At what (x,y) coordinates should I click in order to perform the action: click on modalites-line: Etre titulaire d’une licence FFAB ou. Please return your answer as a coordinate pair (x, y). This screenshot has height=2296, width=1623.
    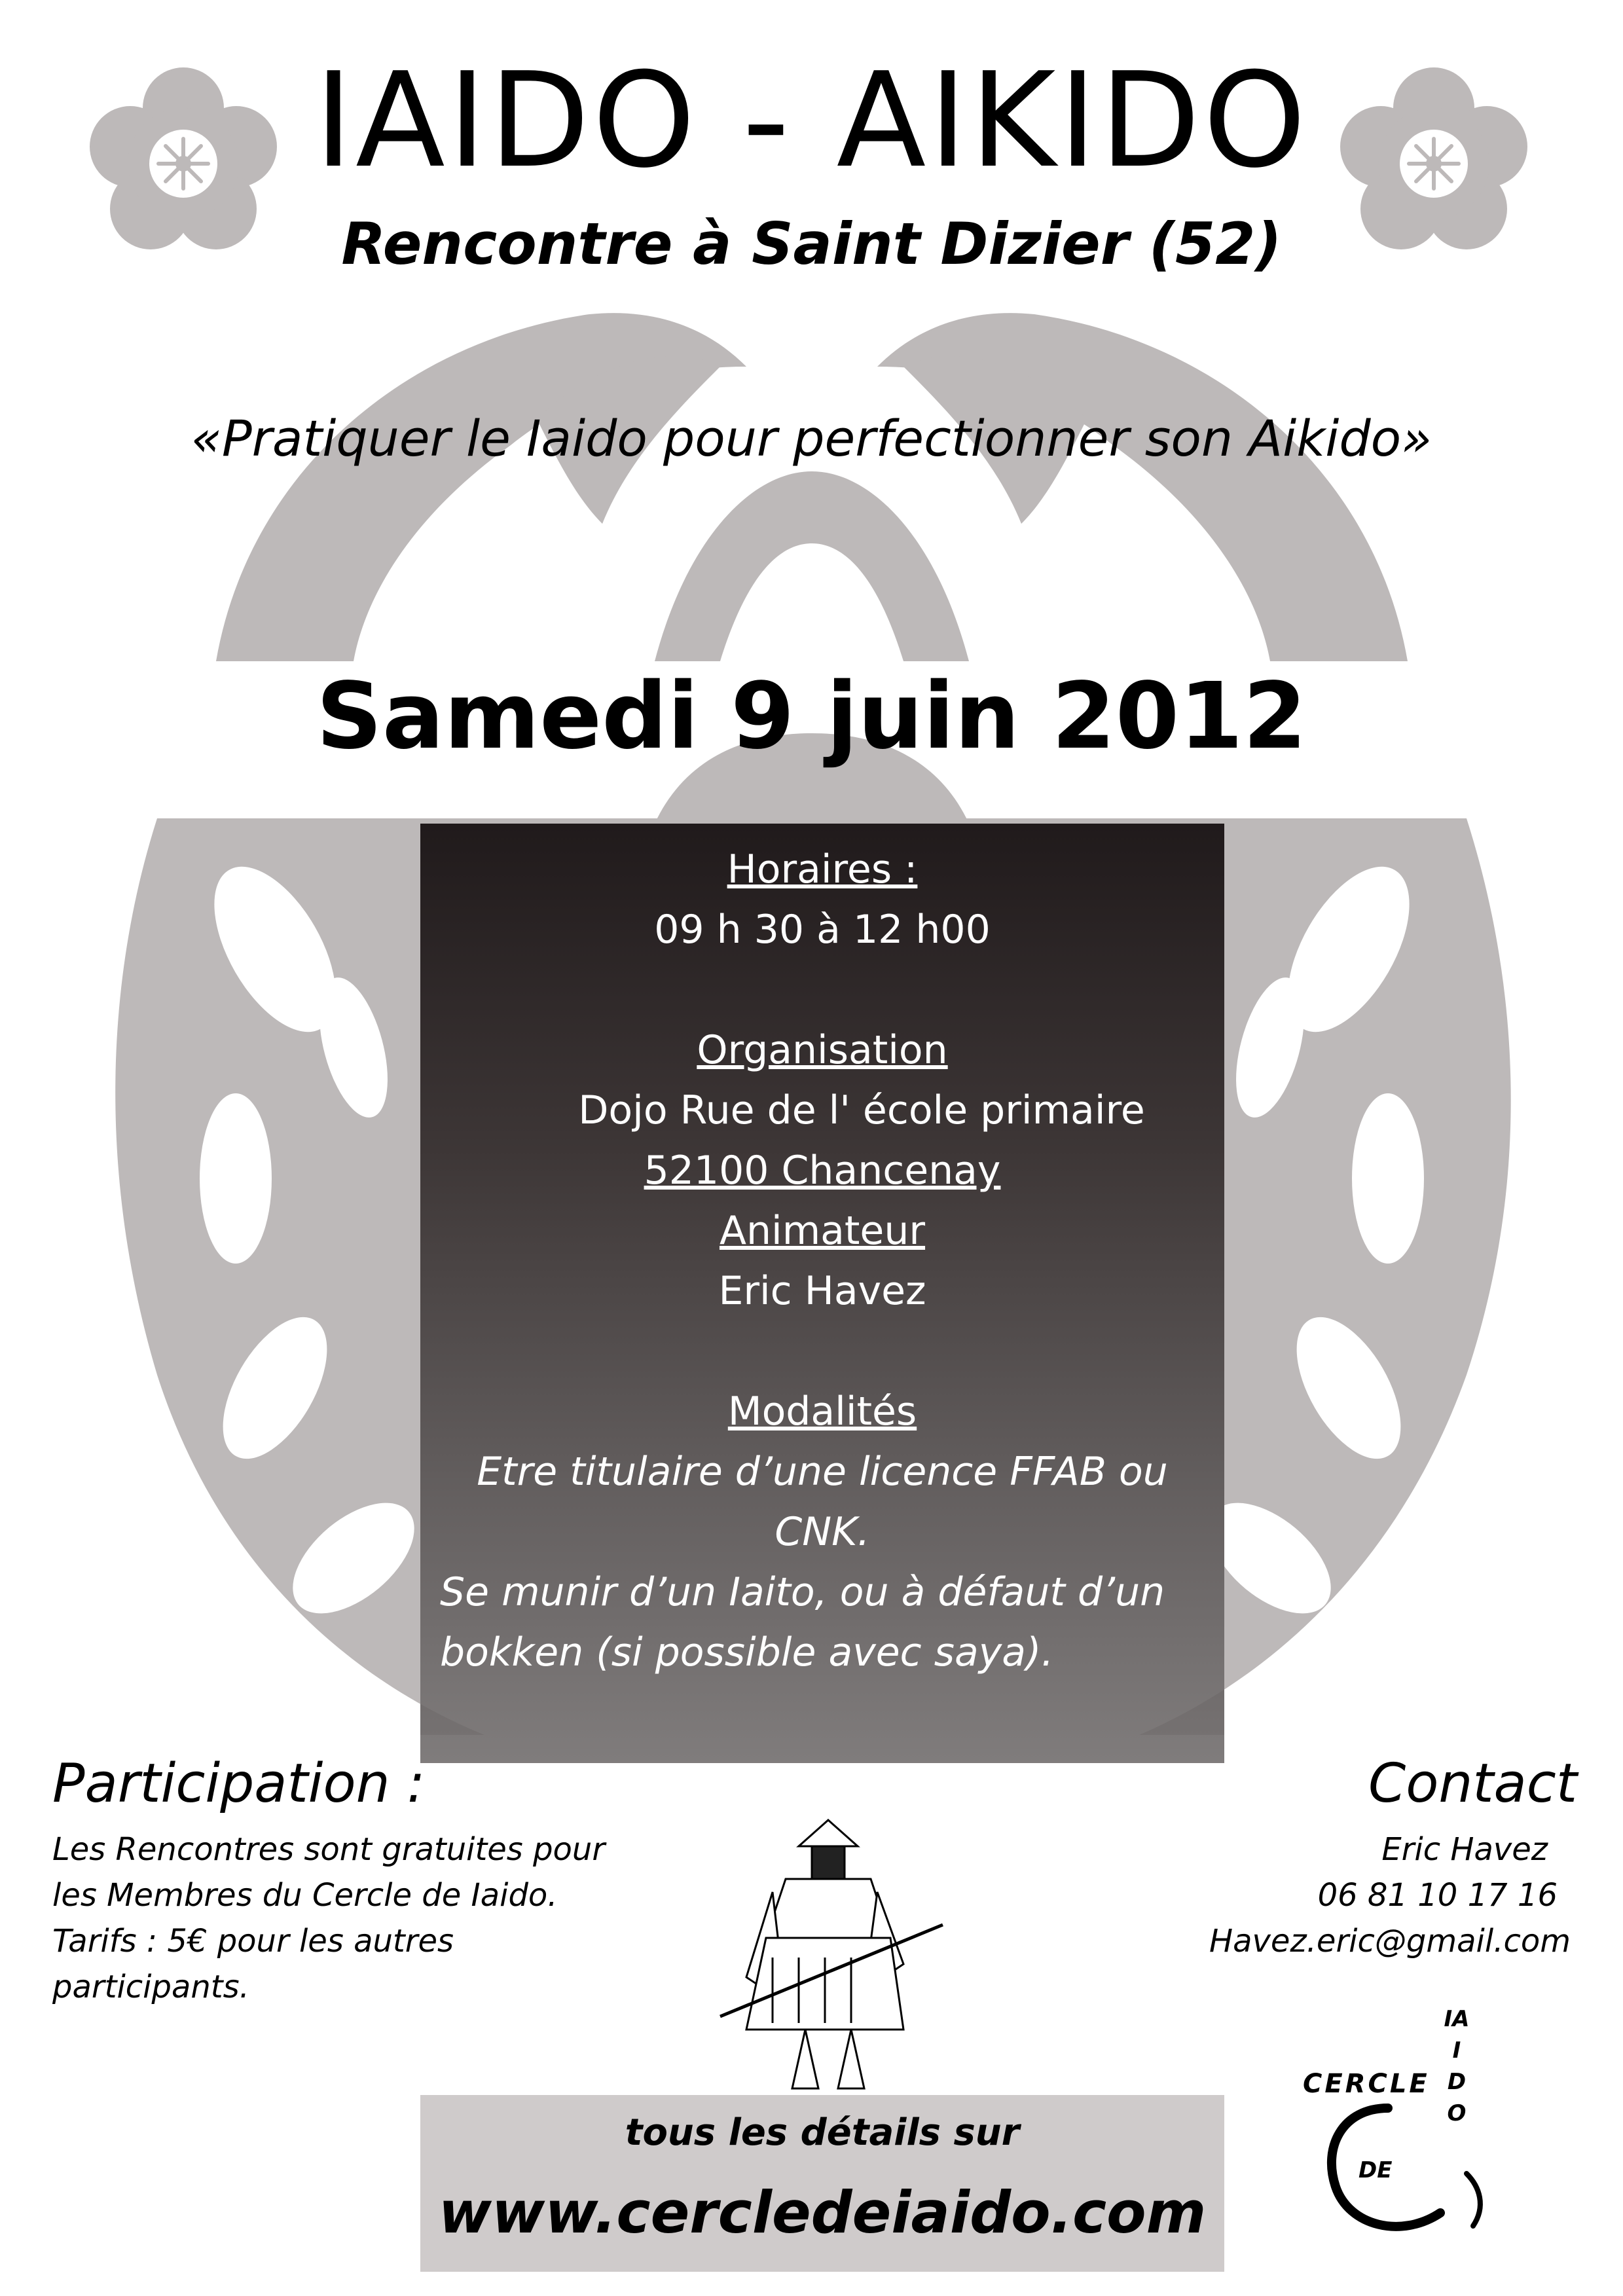
    Looking at the image, I should click on (822, 1472).